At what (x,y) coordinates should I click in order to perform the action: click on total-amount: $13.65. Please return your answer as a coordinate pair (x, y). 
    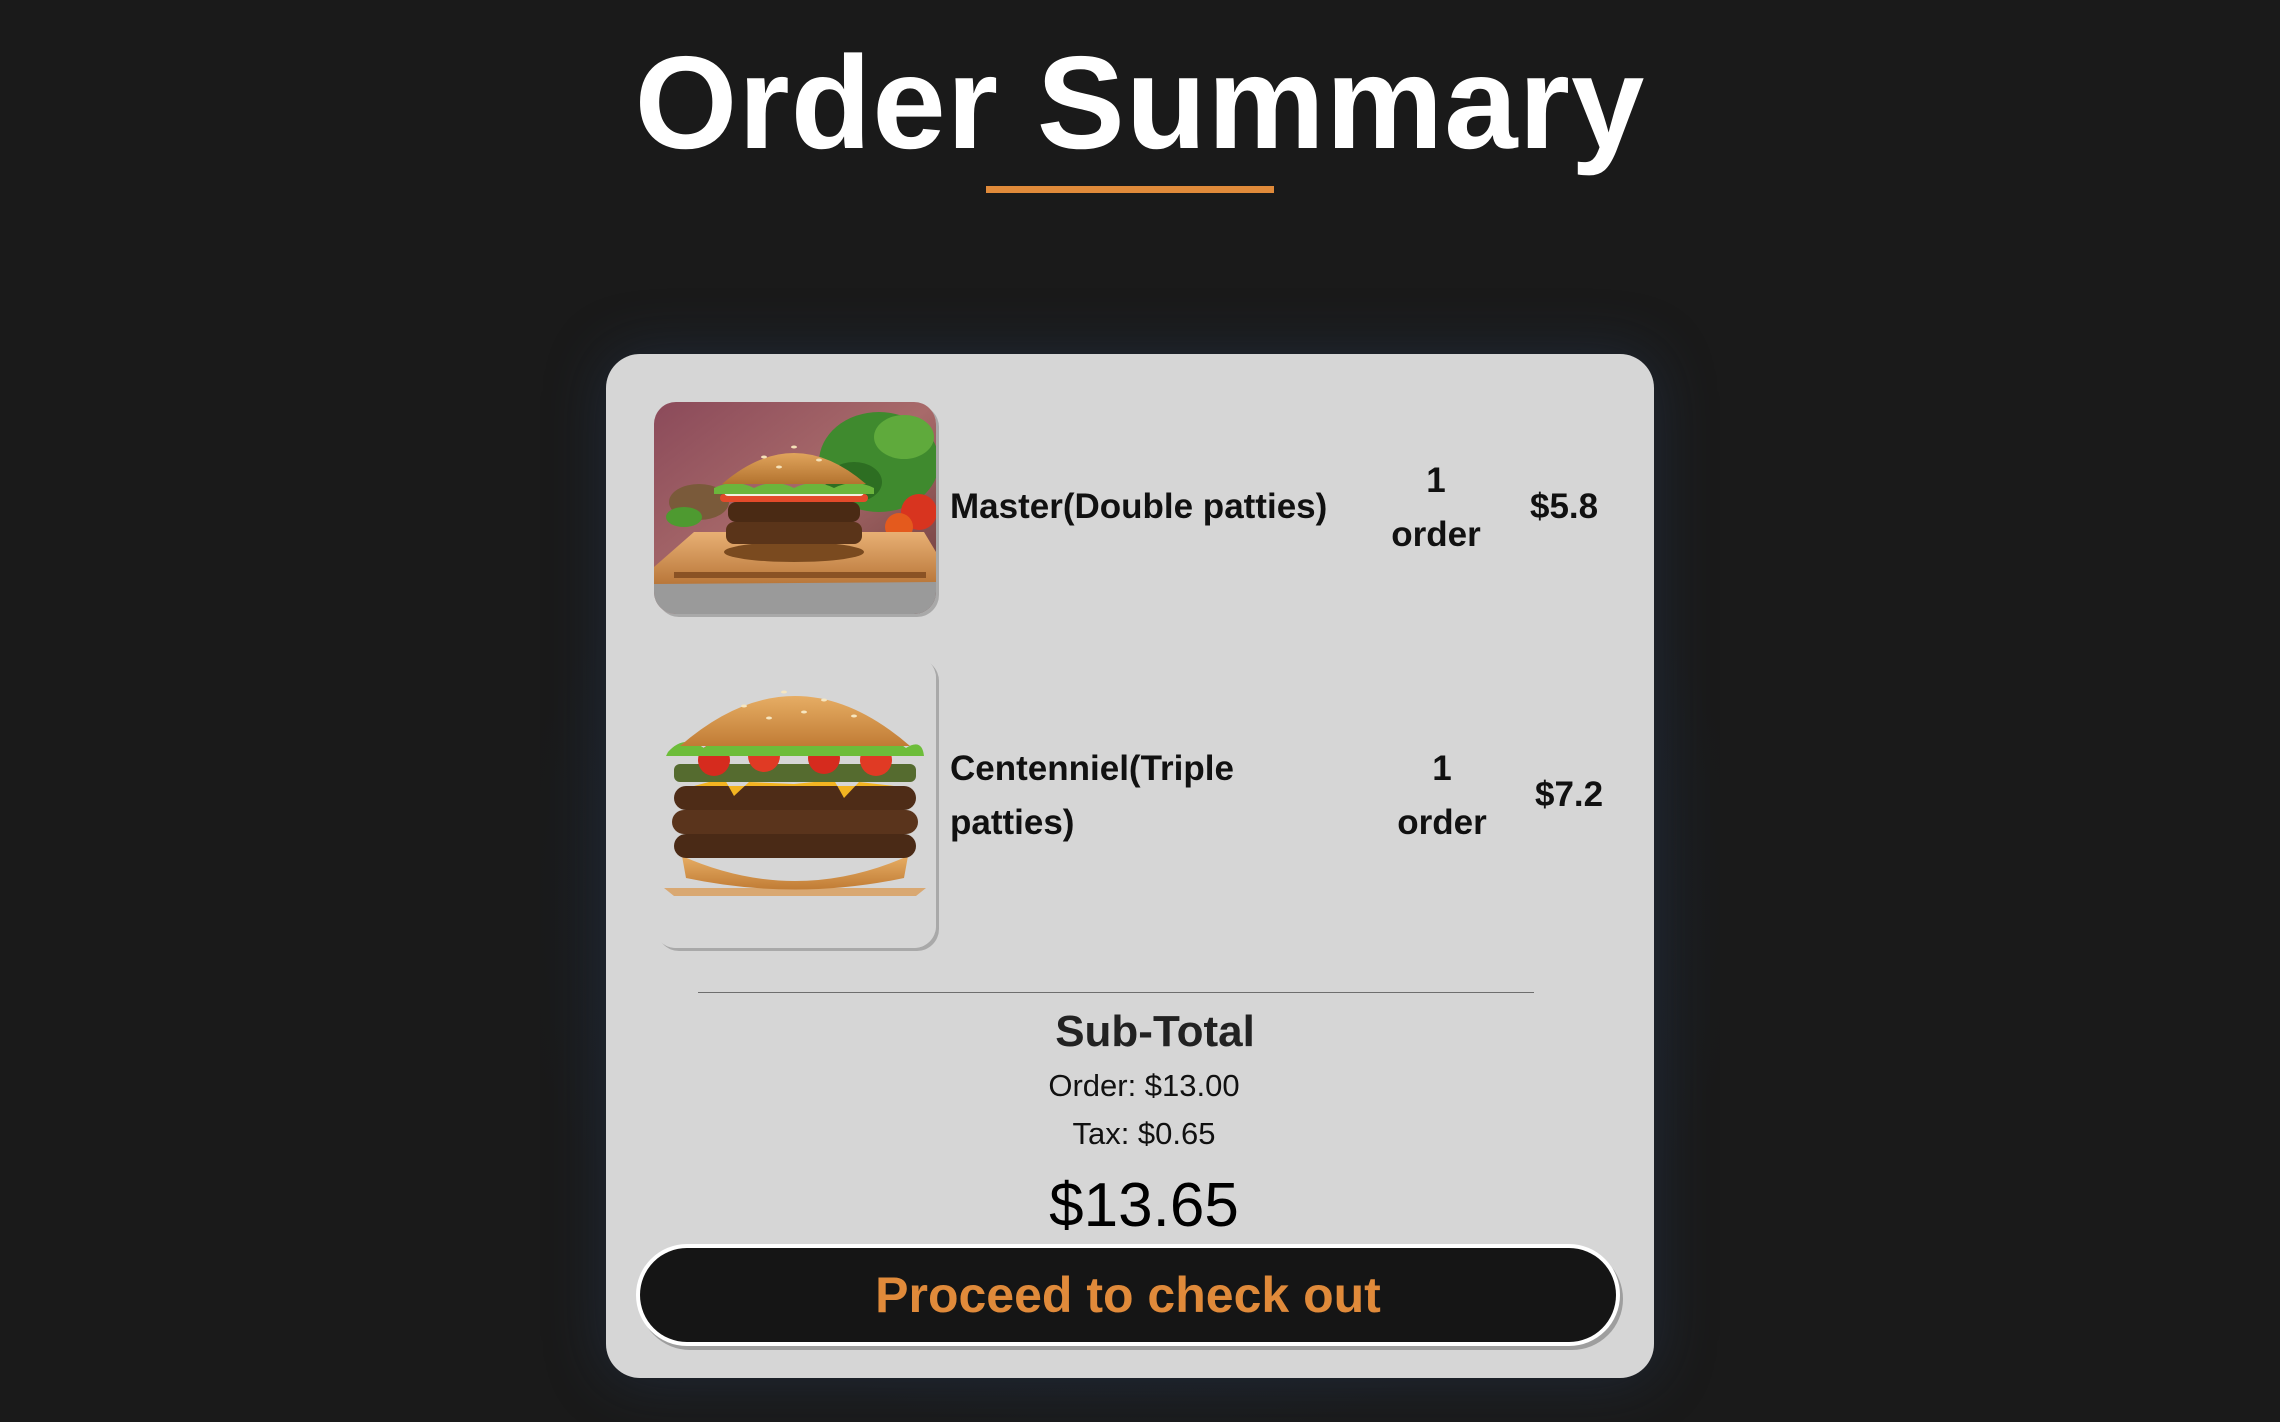
    Looking at the image, I should click on (1144, 1205).